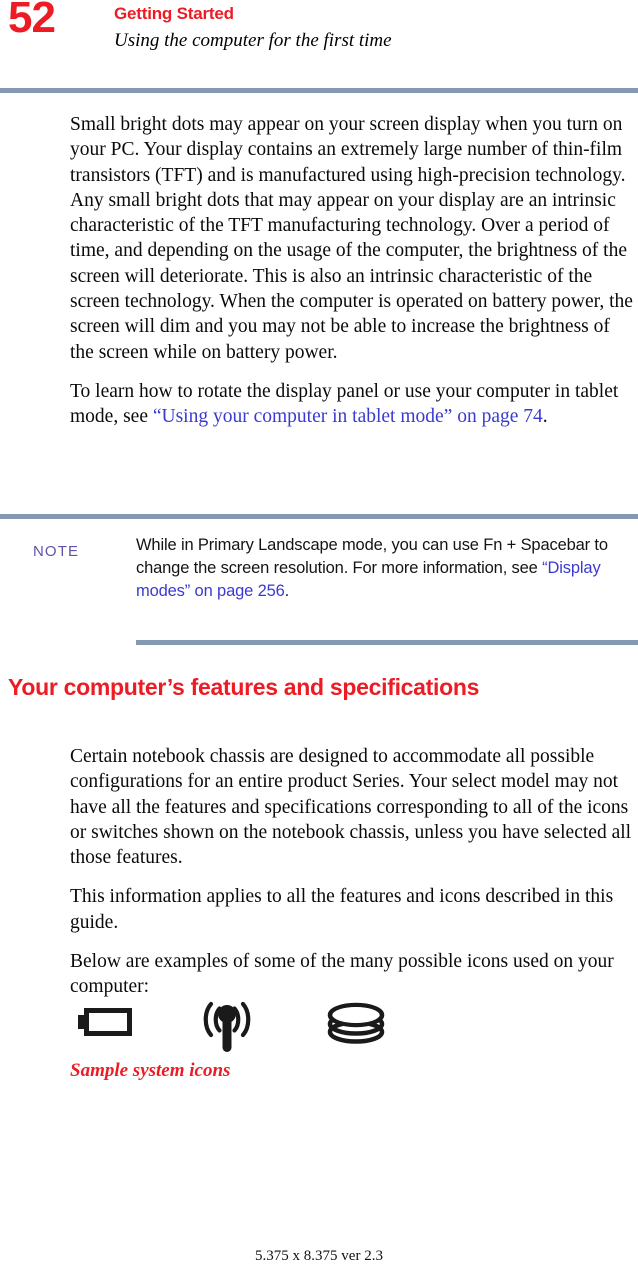 This screenshot has width=638, height=1271. Describe the element at coordinates (106, 1024) in the screenshot. I see `battery-icon` at that location.